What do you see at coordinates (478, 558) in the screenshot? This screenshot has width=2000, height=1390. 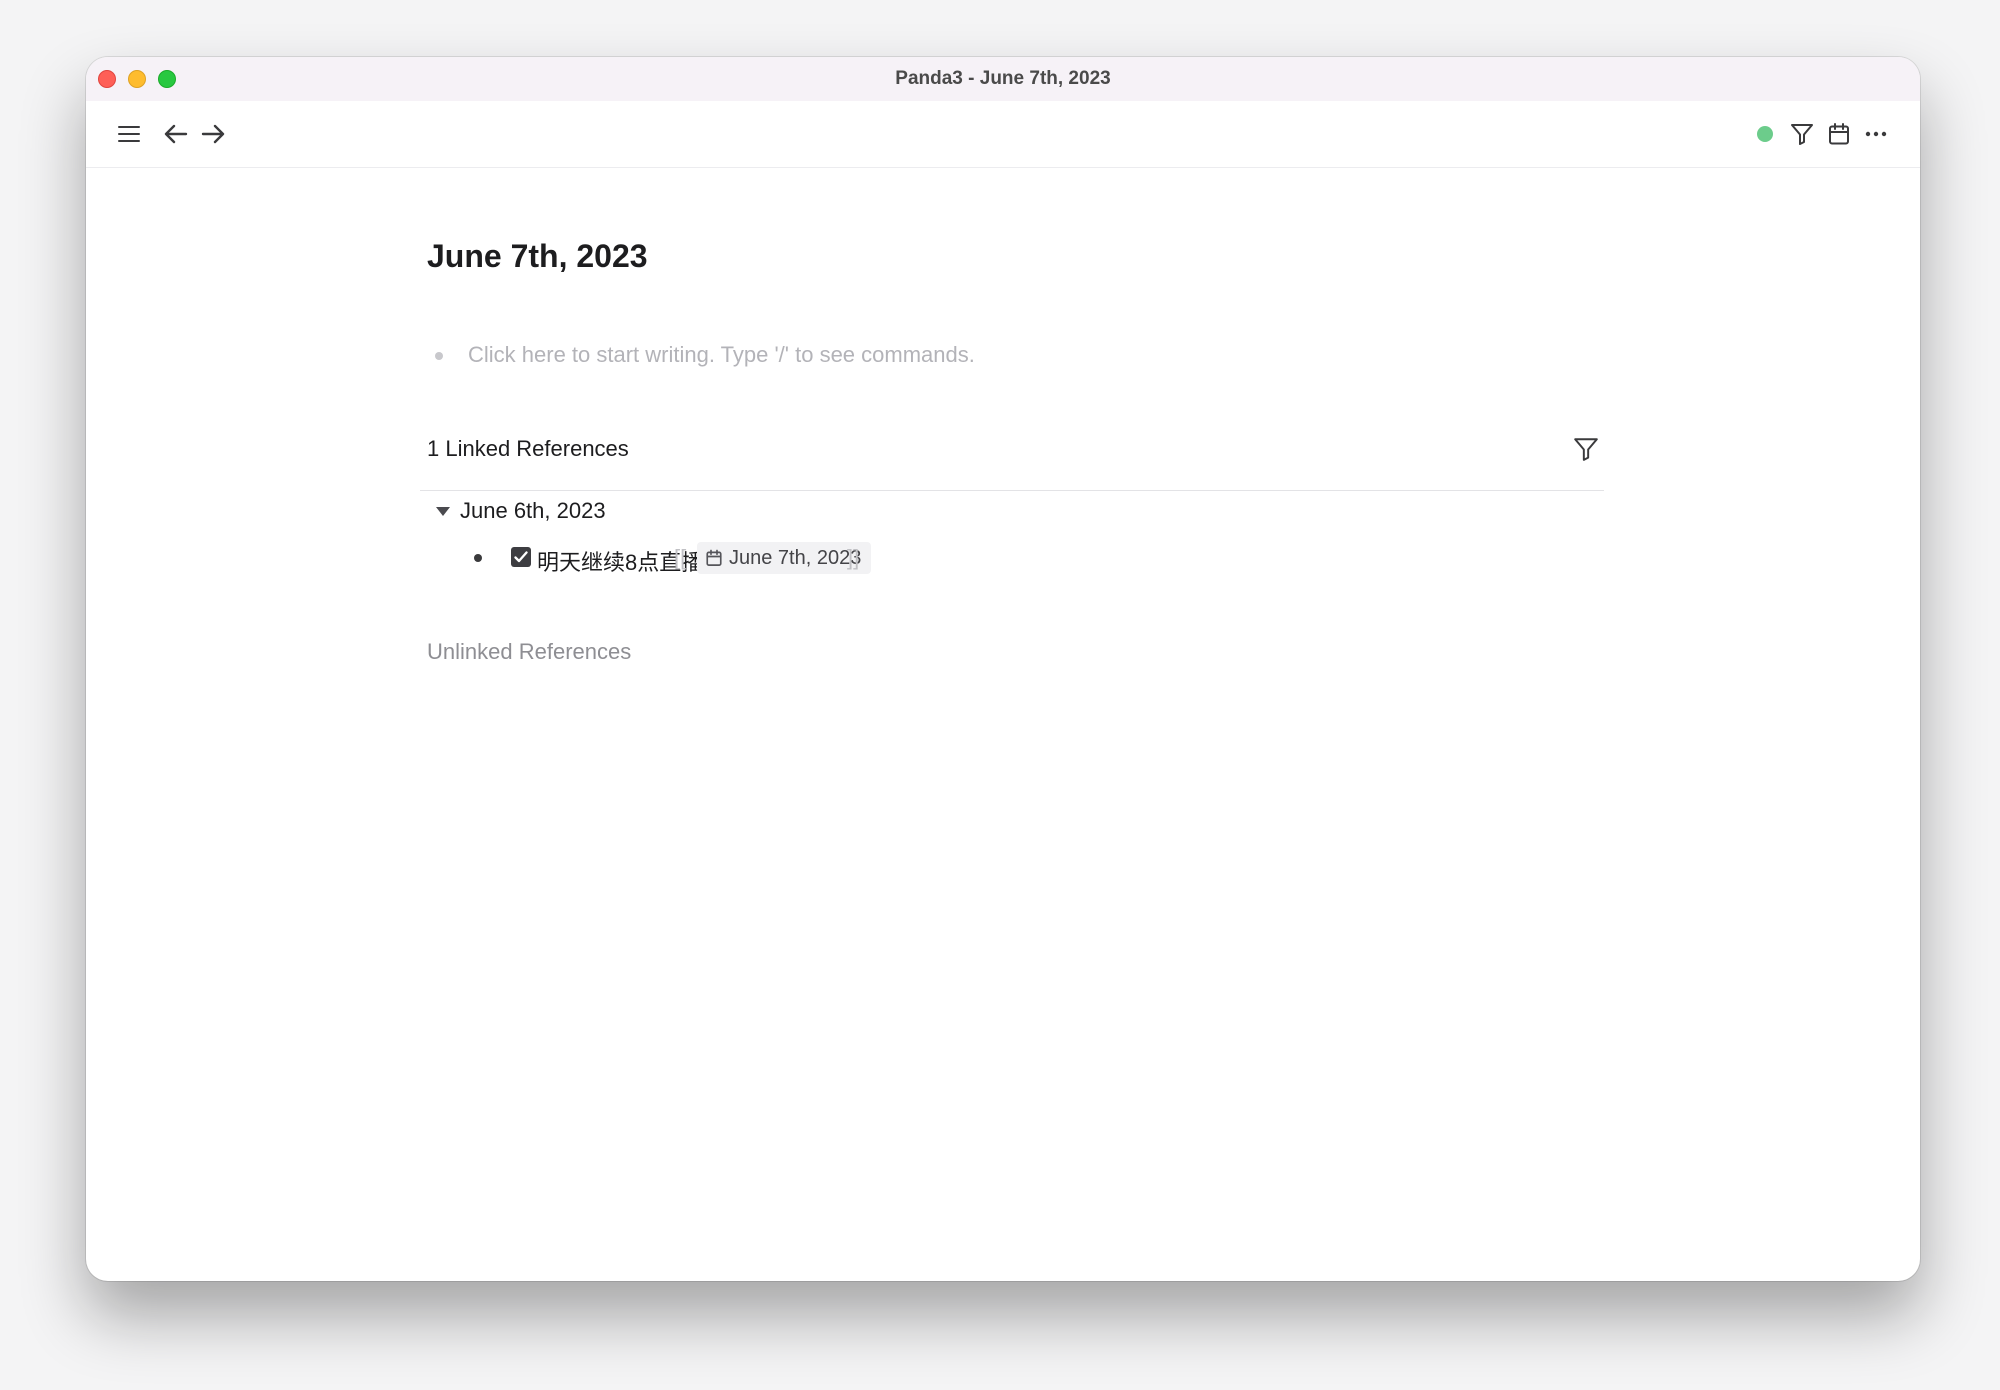 I see `block-bullet` at bounding box center [478, 558].